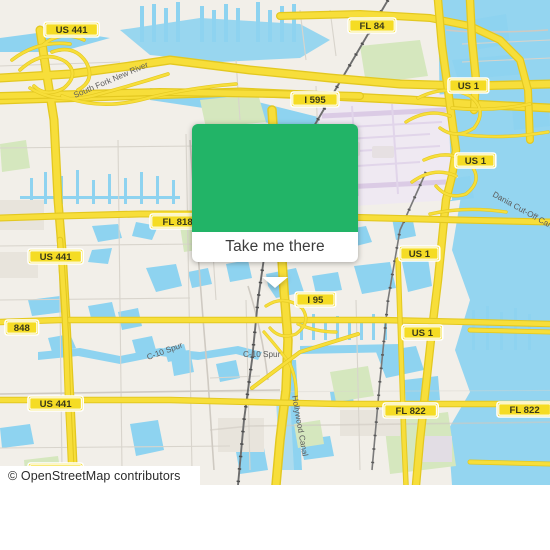 This screenshot has width=550, height=550. I want to click on bottom-info-bar: Action Tool Co, Miami, so click(275, 517).